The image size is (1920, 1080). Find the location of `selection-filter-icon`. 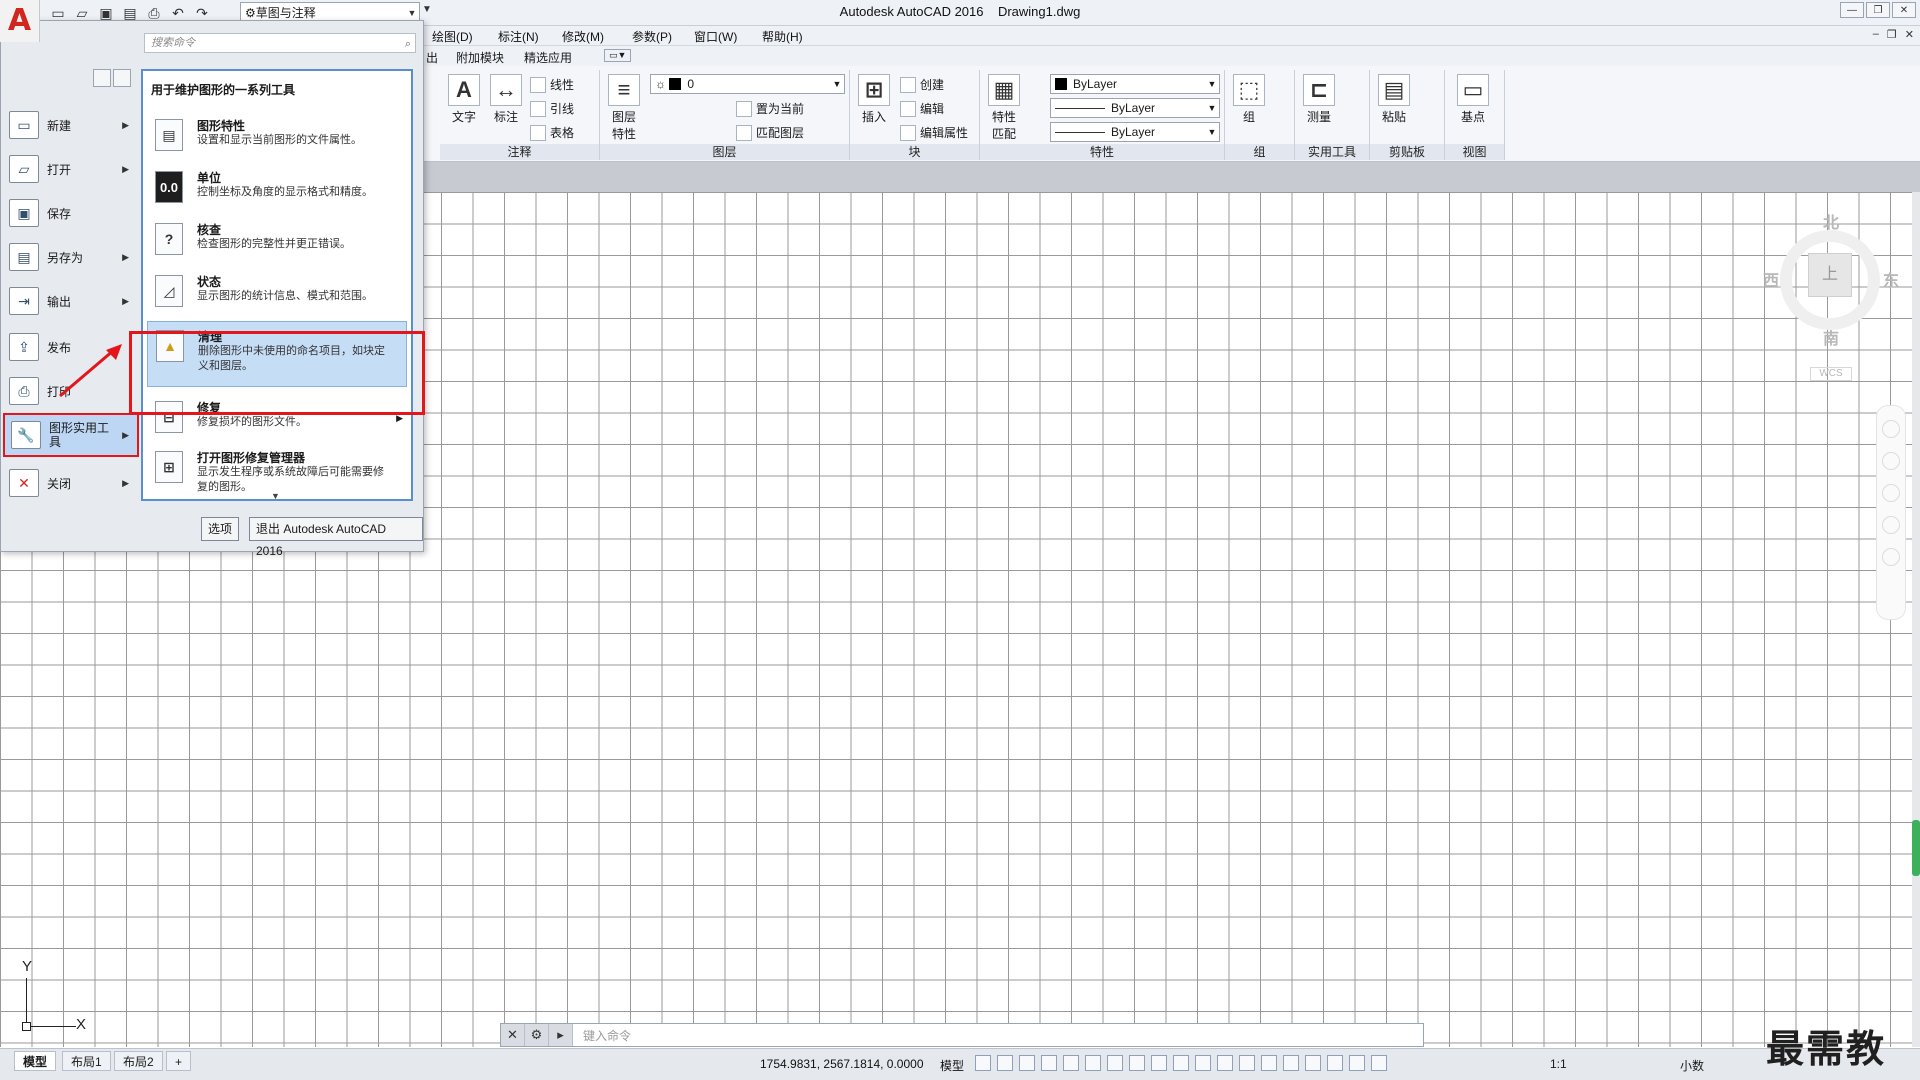

selection-filter-icon is located at coordinates (1291, 1063).